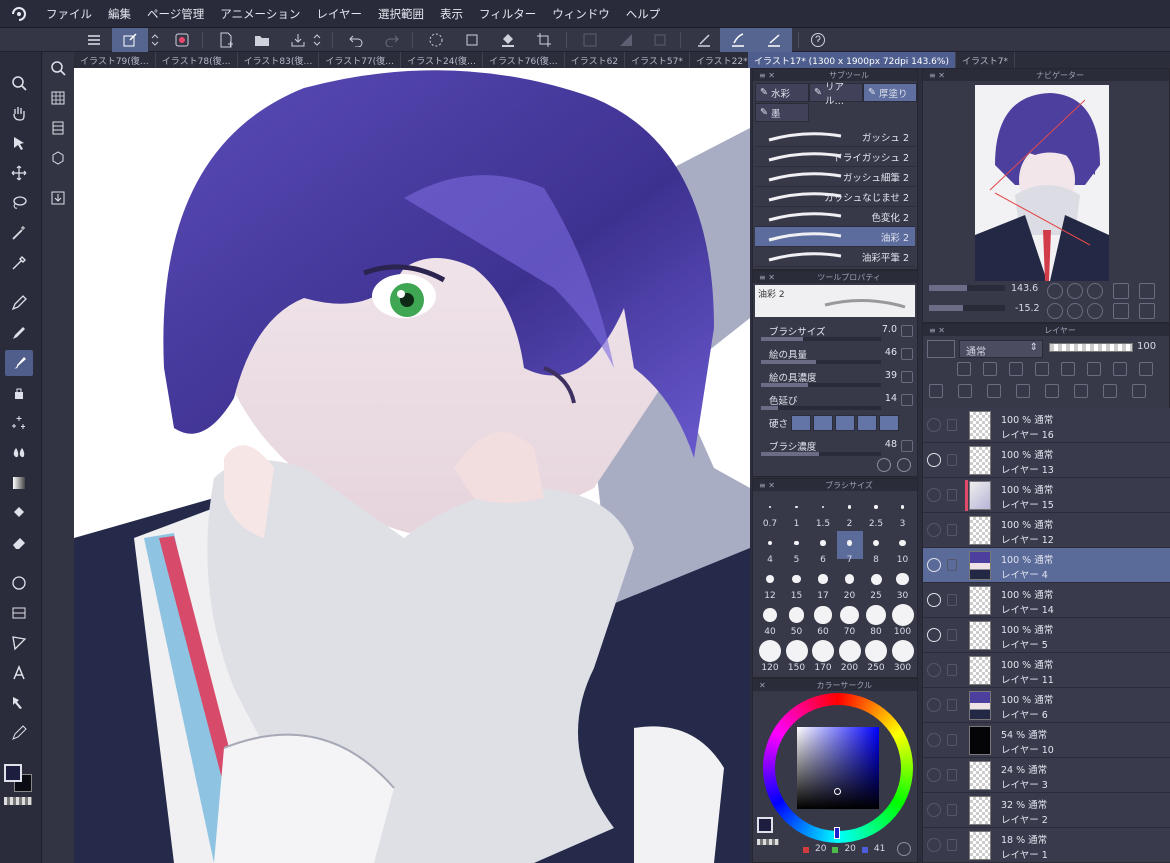 The height and width of the screenshot is (863, 1170). What do you see at coordinates (155, 40) in the screenshot?
I see `chevron-updown-icon` at bounding box center [155, 40].